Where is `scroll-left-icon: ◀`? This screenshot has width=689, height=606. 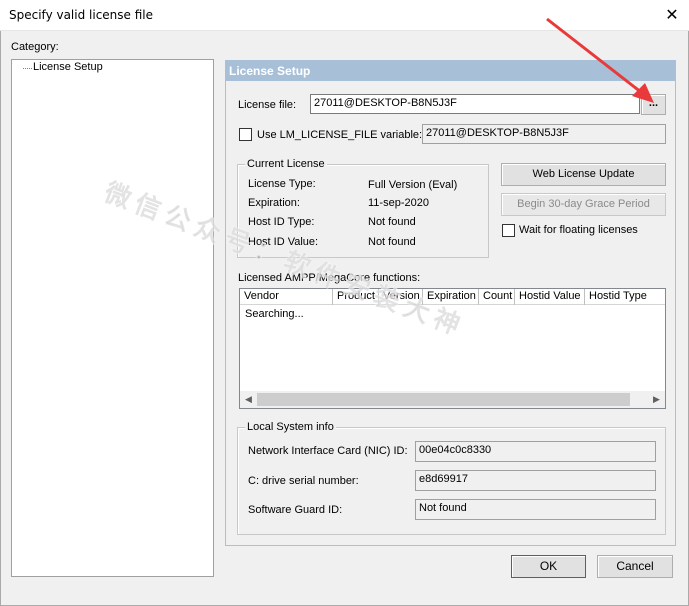
scroll-left-icon: ◀ is located at coordinates (248, 399).